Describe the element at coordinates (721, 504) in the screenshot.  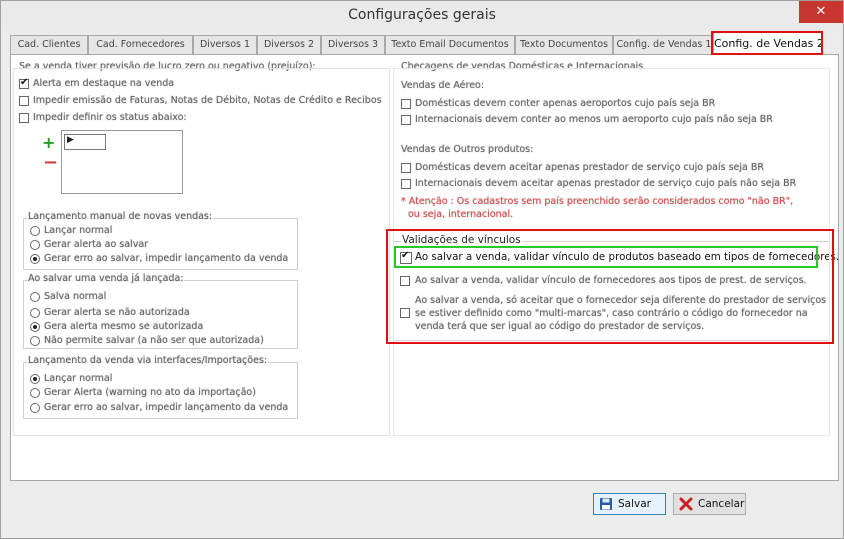
I see `cancel-button-label: Cancelar` at that location.